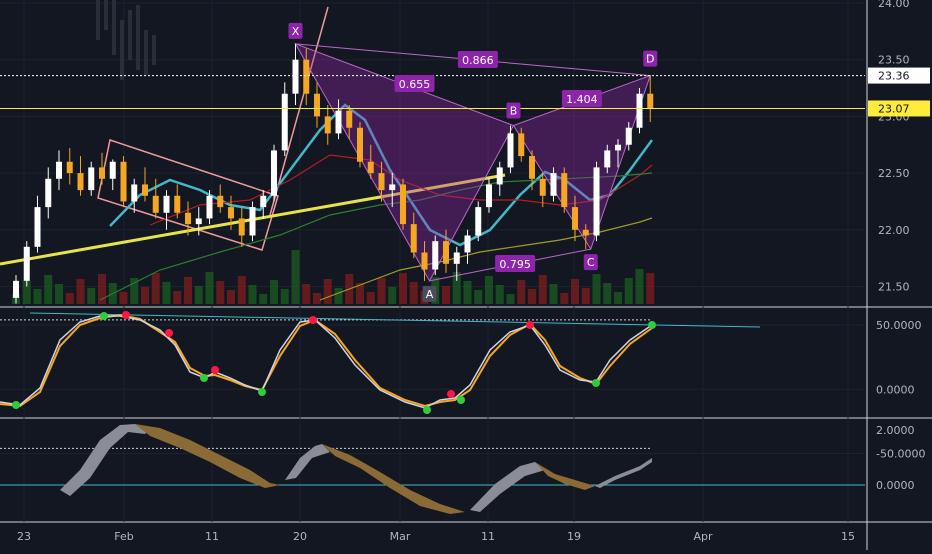 Image resolution: width=932 pixels, height=554 pixels. I want to click on price-tick-label: 23.50, so click(894, 60).